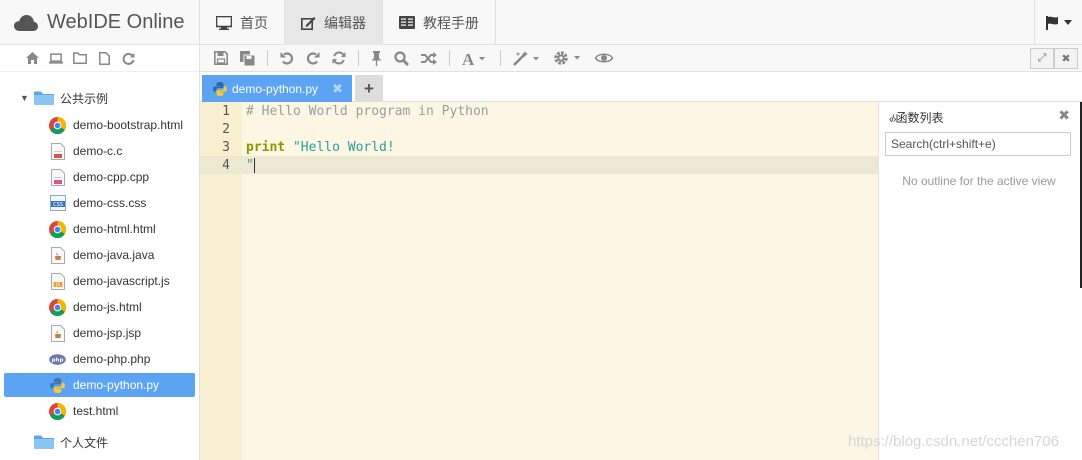 The width and height of the screenshot is (1082, 460). Describe the element at coordinates (953, 441) in the screenshot. I see `watermark: https://blog.csdn.net/ccchen706` at that location.